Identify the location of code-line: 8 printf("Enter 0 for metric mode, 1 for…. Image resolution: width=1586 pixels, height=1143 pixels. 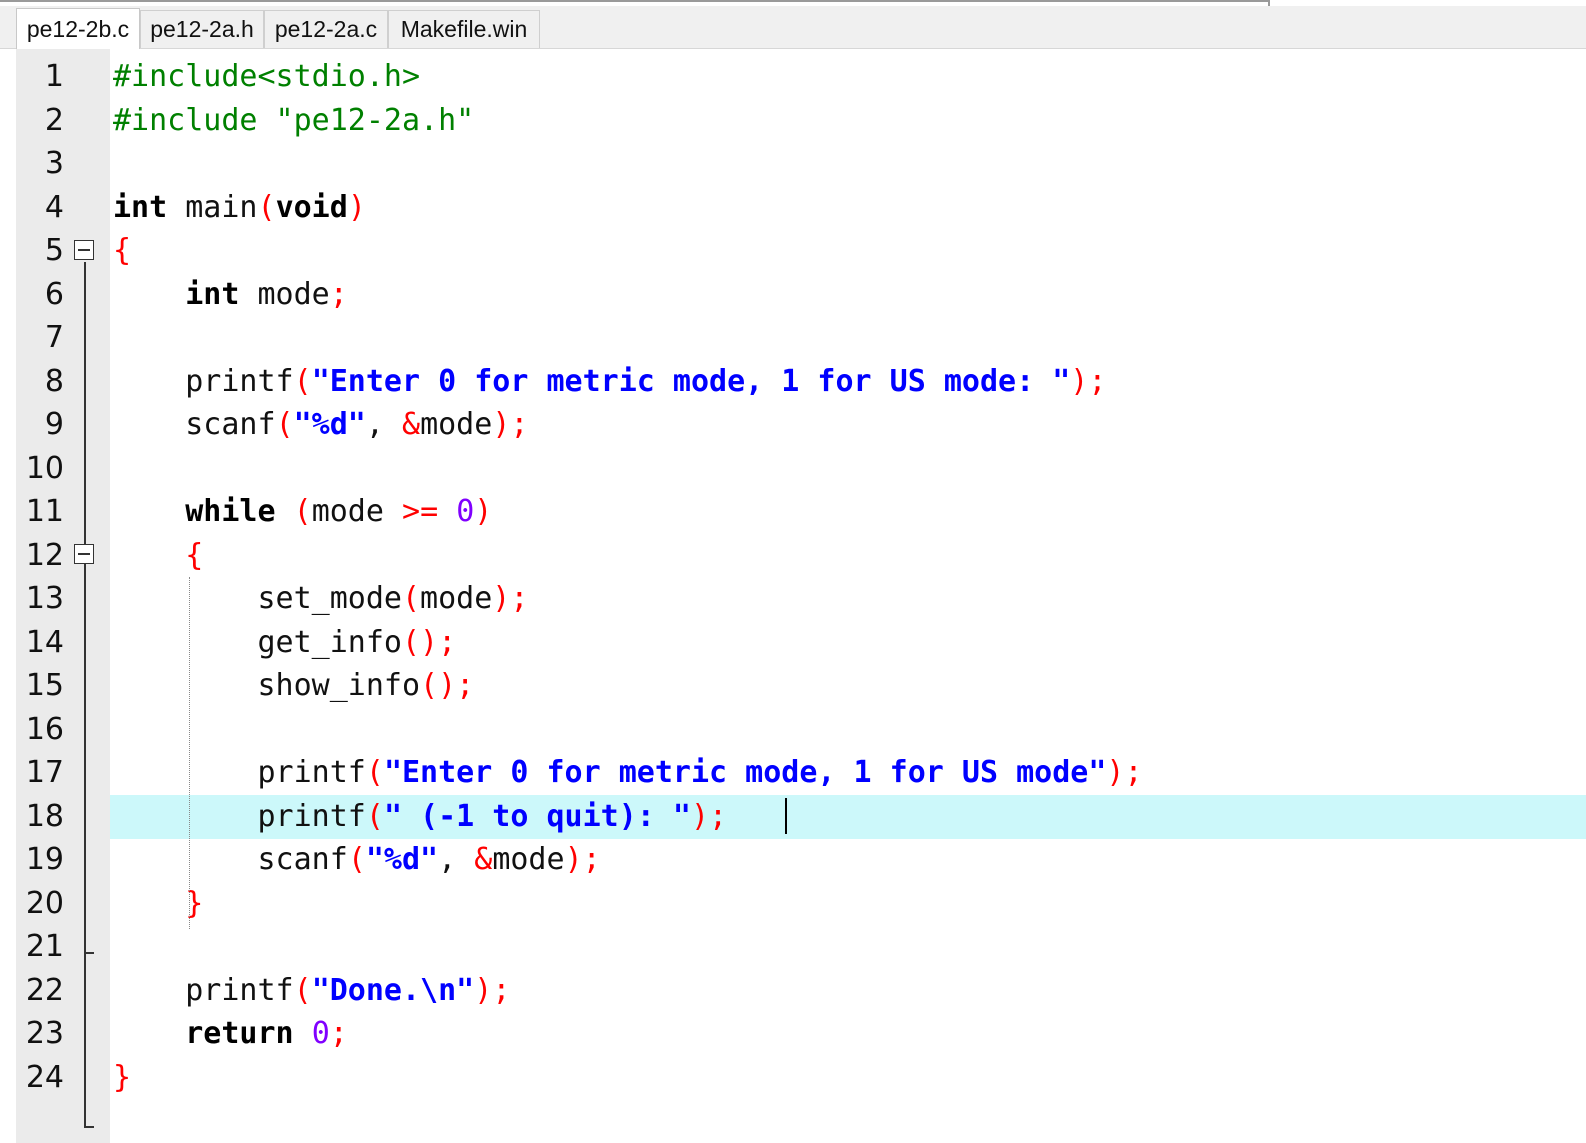
(793, 382).